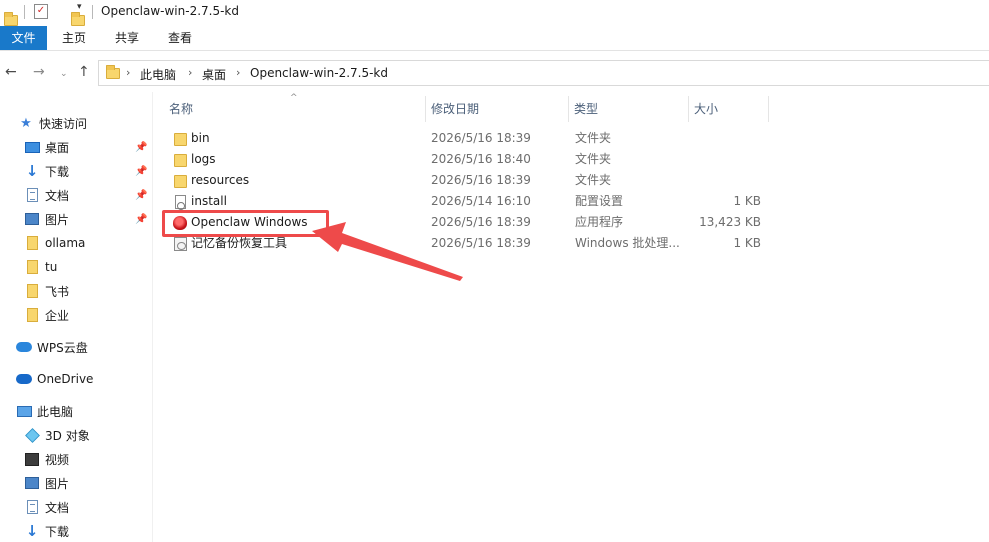 The width and height of the screenshot is (989, 542). What do you see at coordinates (11, 72) in the screenshot?
I see `back-icon: ←` at bounding box center [11, 72].